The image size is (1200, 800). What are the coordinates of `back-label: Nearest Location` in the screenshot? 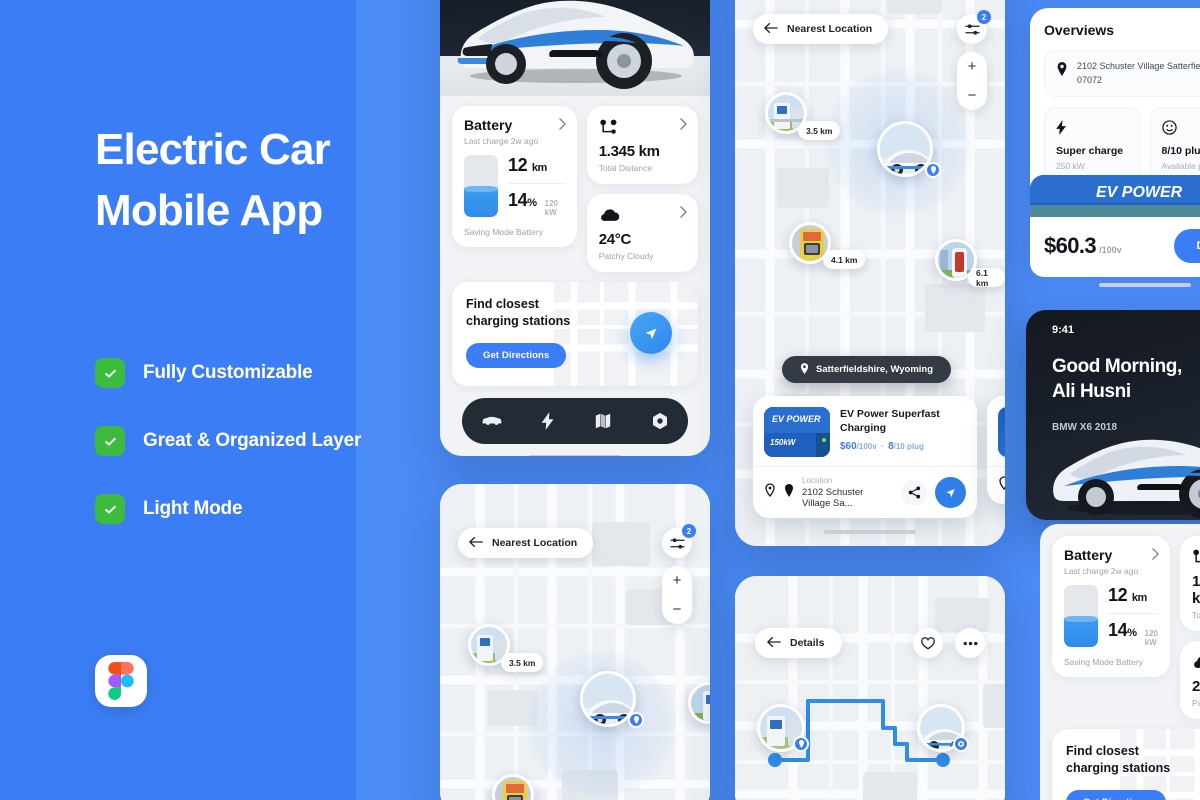 It's located at (535, 543).